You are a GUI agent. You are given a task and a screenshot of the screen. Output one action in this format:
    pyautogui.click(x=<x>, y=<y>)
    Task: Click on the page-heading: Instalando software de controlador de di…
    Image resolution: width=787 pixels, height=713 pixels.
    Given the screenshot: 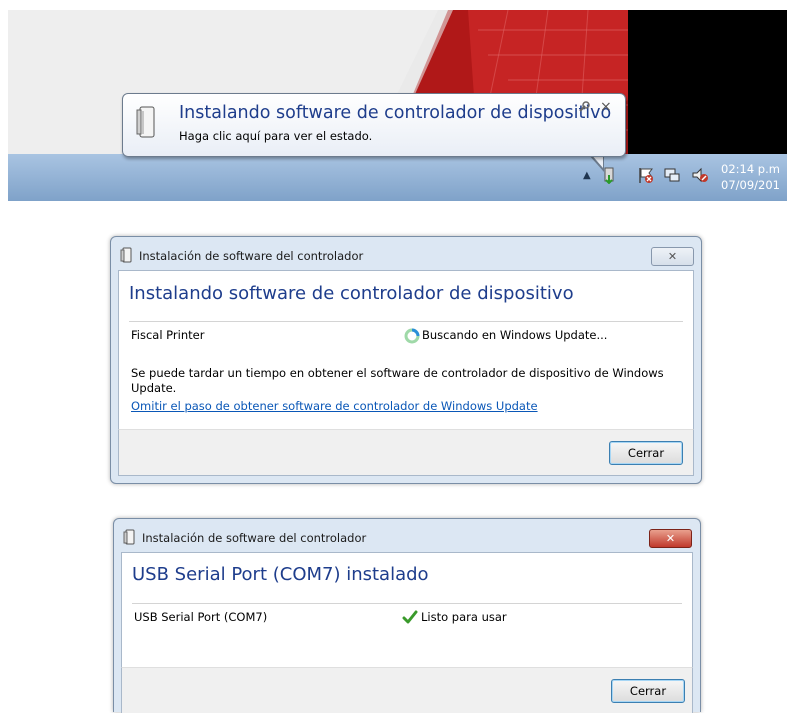 What is the action you would take?
    pyautogui.click(x=351, y=293)
    